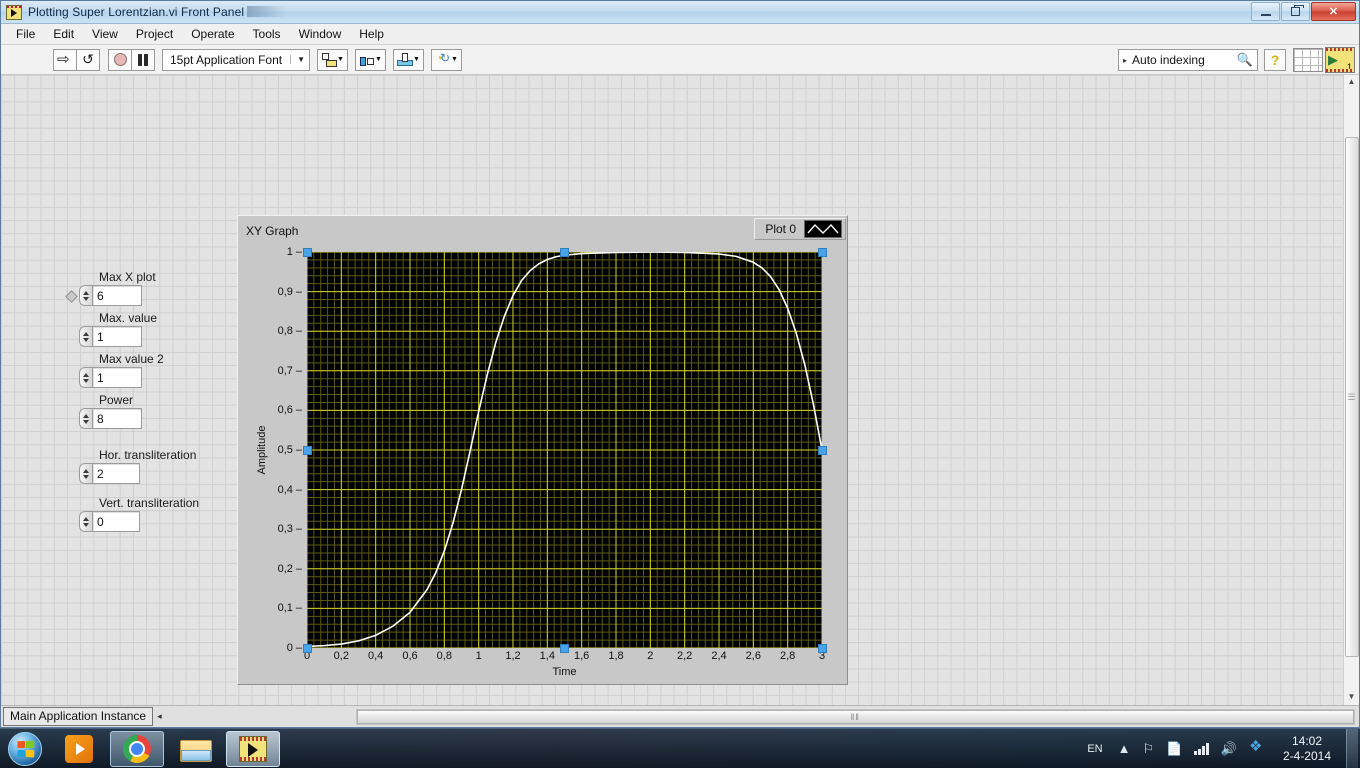  I want to click on resize-objects-button: ▼, so click(408, 59).